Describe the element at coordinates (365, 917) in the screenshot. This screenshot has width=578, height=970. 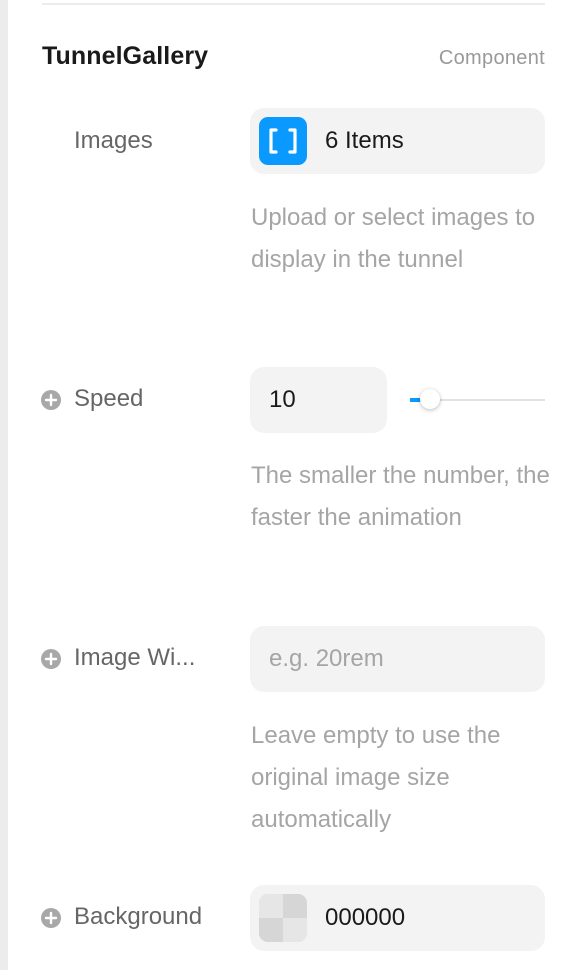
I see `background-value: 000000` at that location.